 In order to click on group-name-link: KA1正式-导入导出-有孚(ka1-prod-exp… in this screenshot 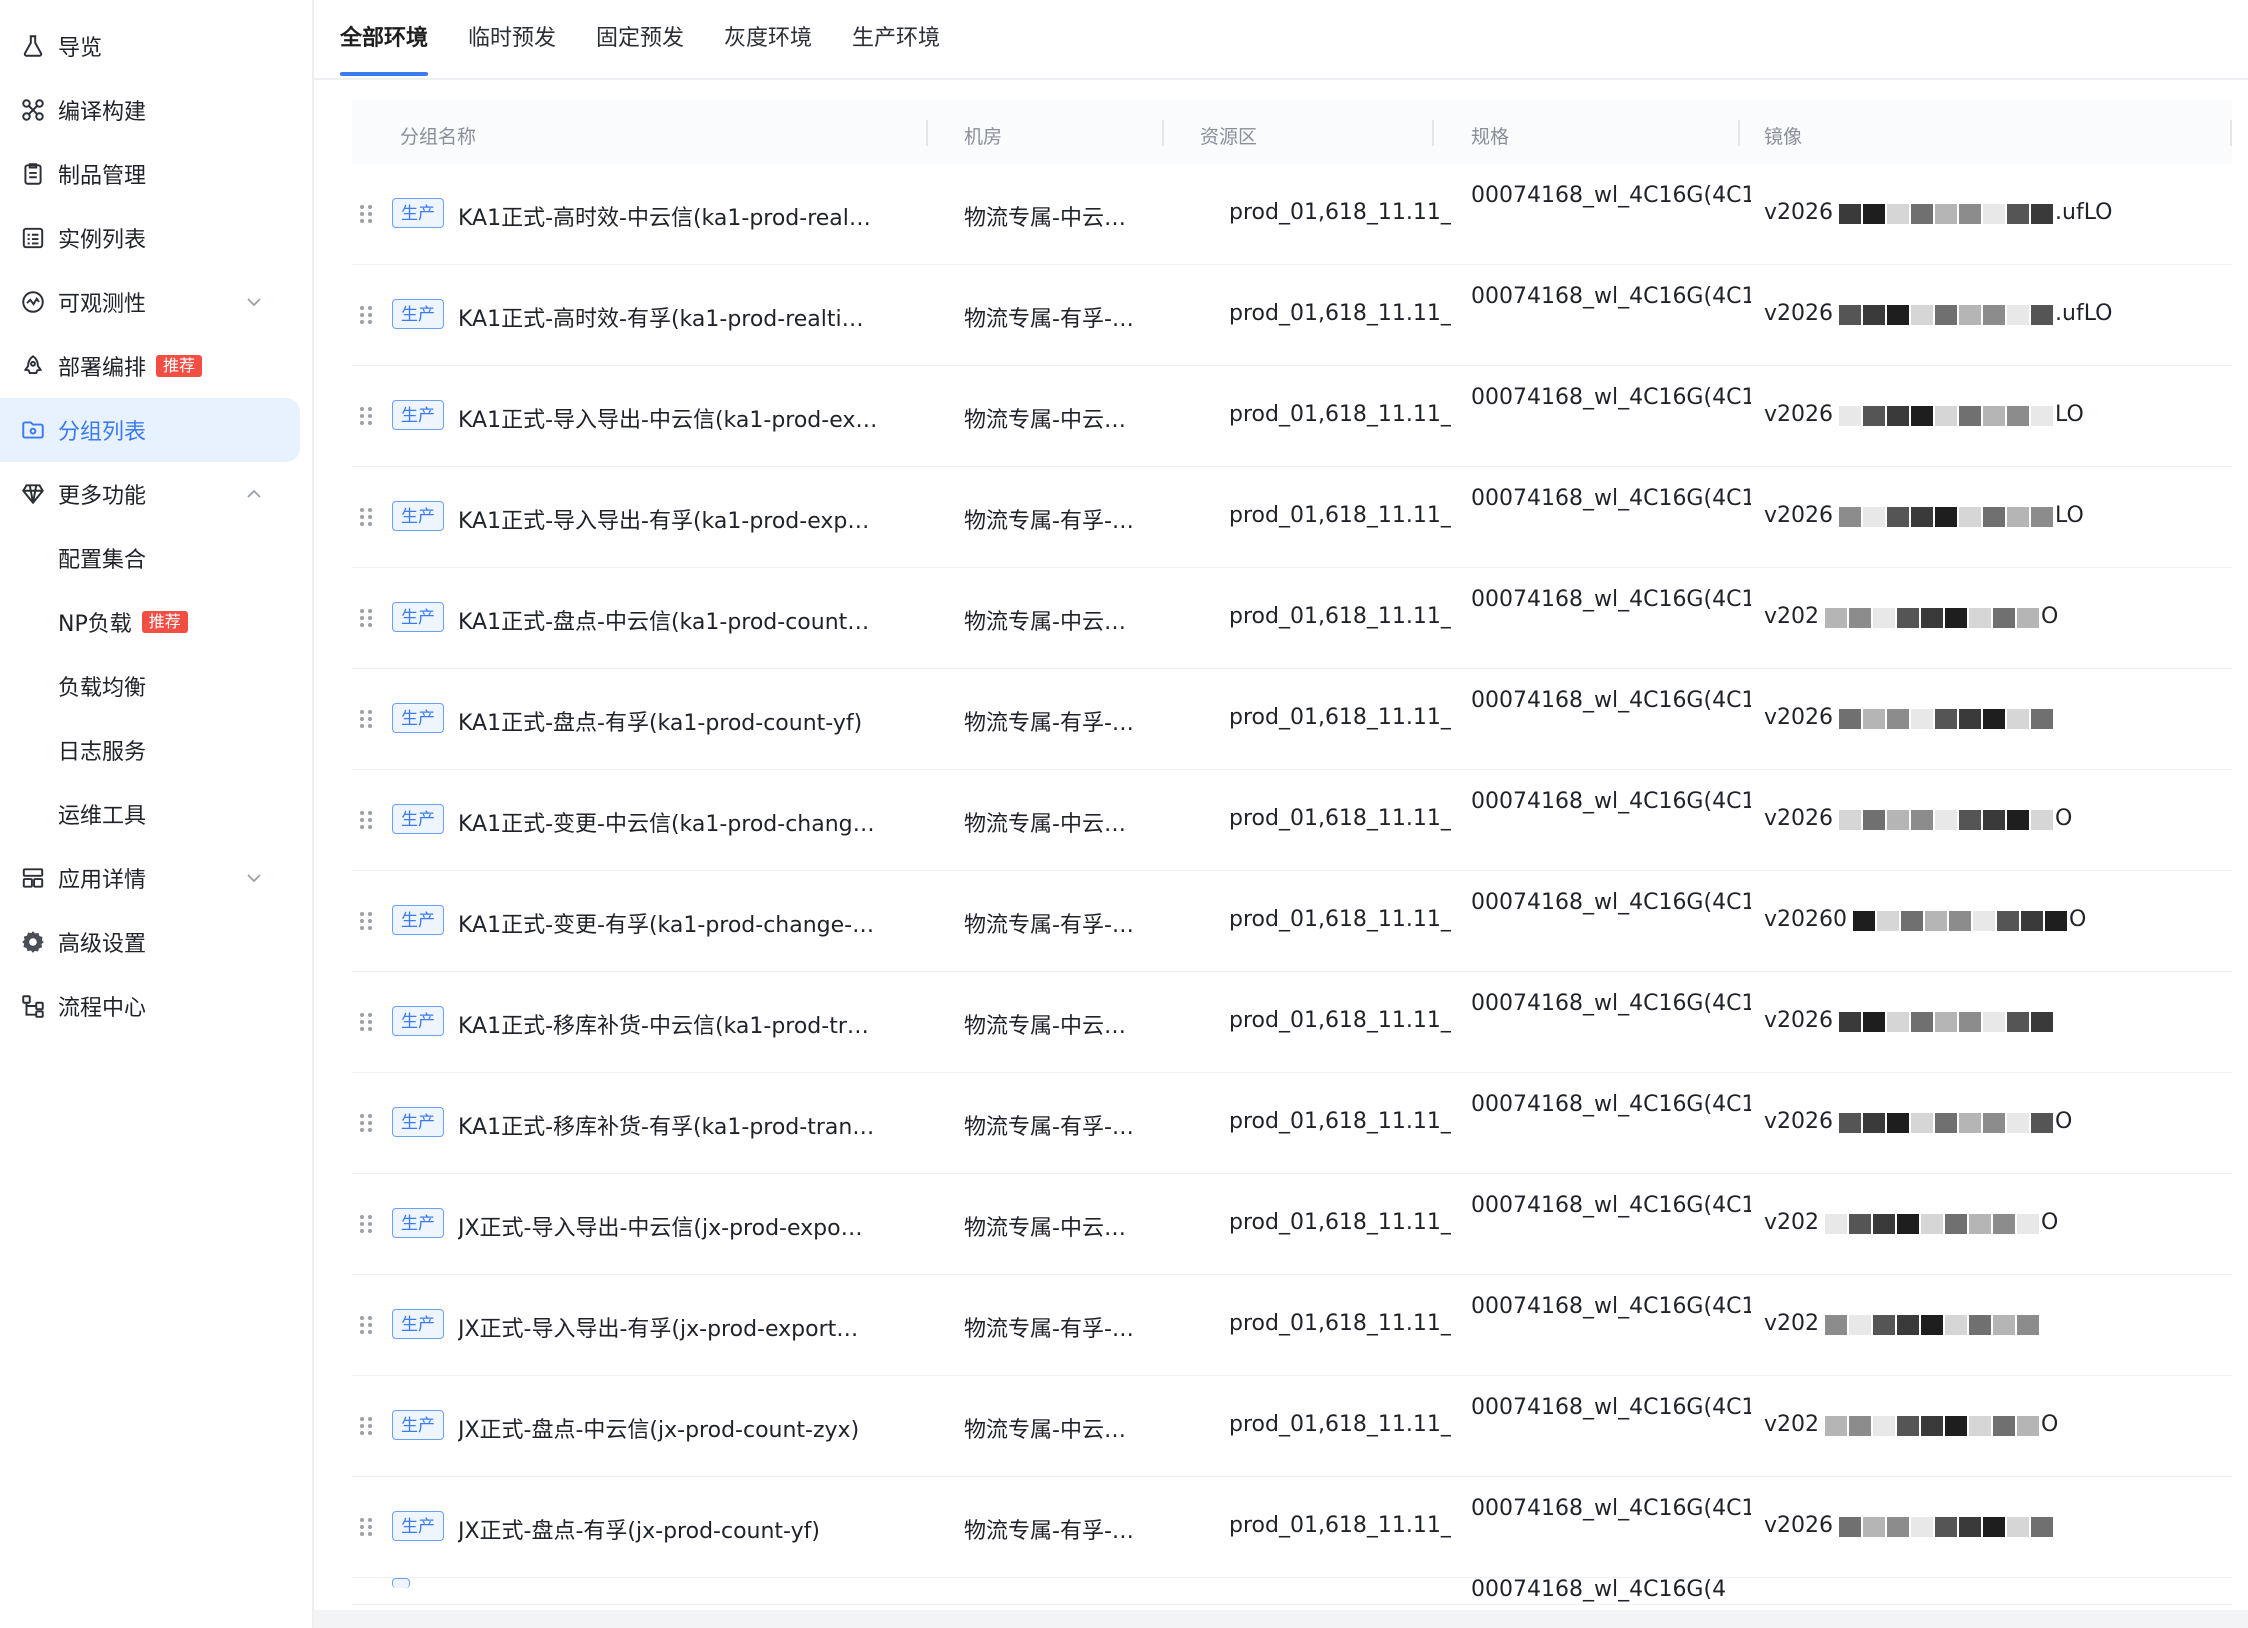, I will do `click(680, 519)`.